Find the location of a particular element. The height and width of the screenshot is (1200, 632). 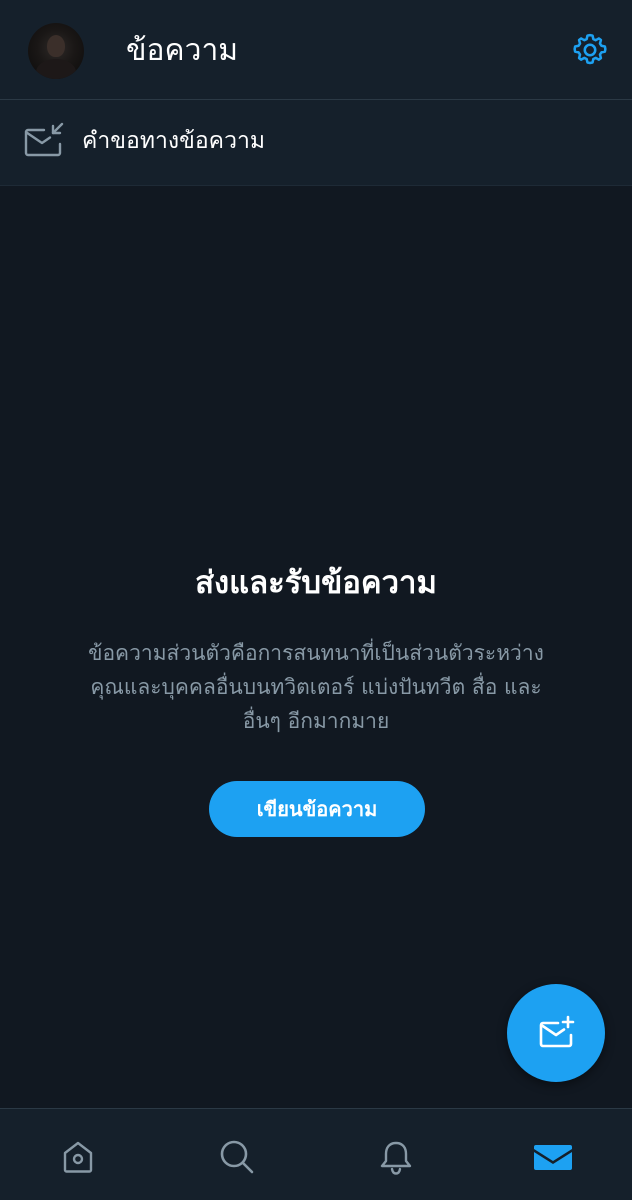

nav-messages is located at coordinates (553, 1157).